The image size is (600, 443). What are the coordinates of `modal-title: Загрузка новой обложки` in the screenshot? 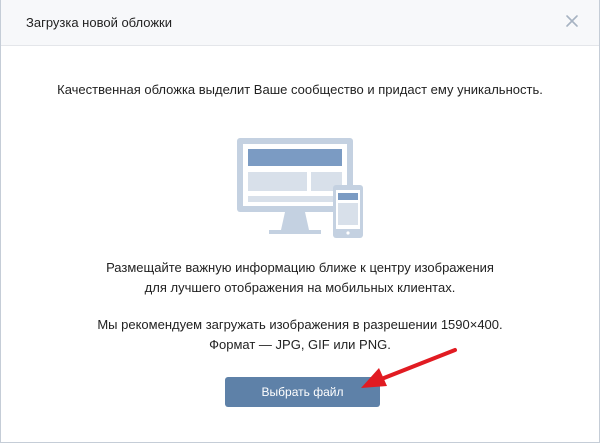 It's located at (99, 22).